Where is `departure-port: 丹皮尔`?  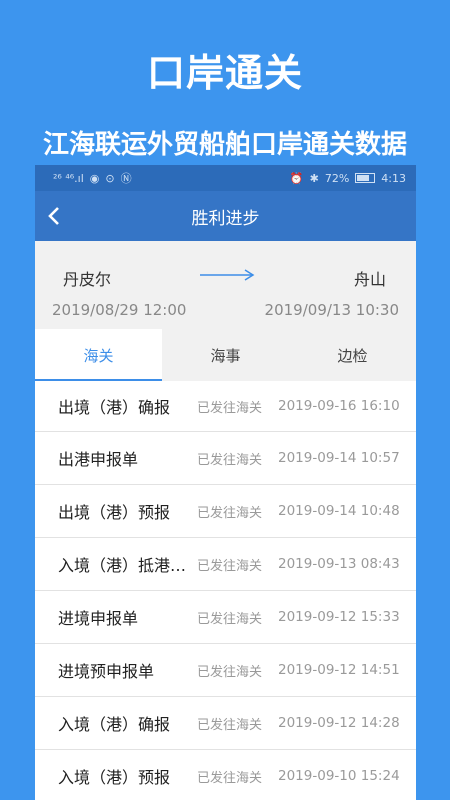
departure-port: 丹皮尔 is located at coordinates (87, 279).